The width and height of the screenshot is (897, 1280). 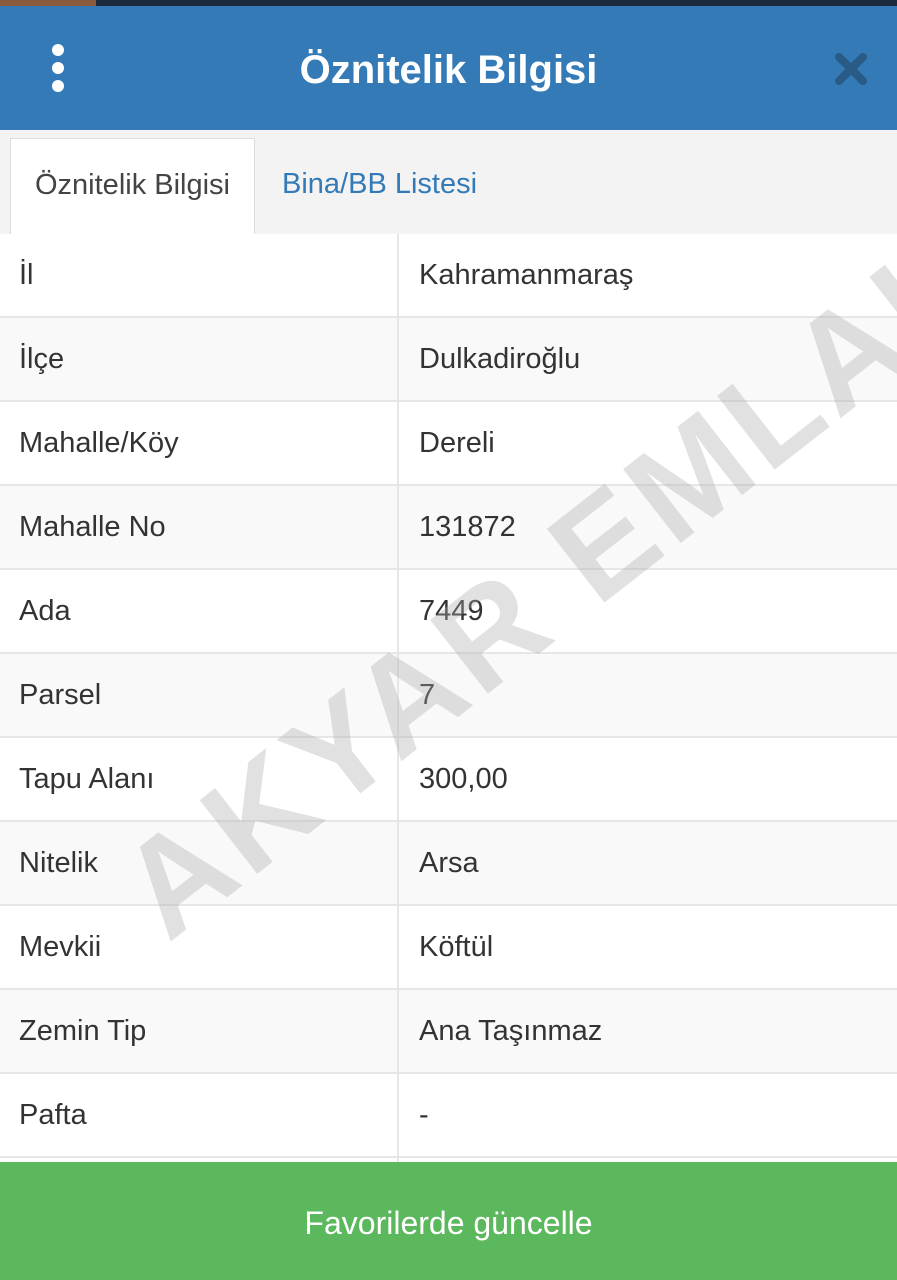 I want to click on close-icon, so click(x=851, y=69).